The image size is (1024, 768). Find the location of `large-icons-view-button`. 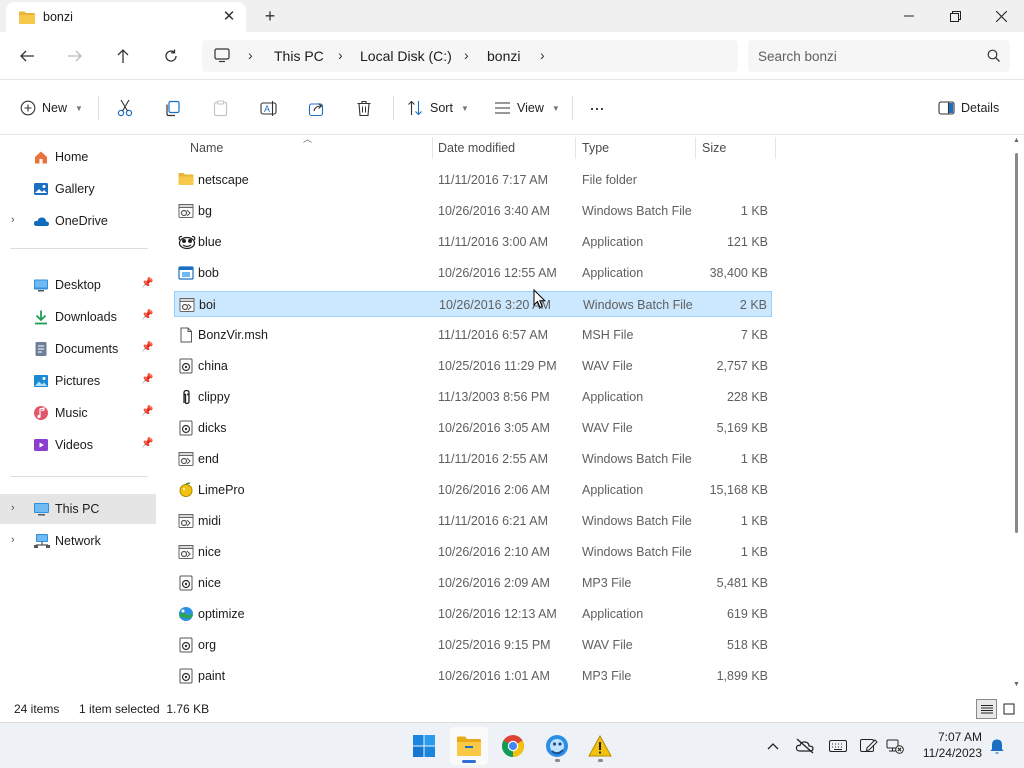

large-icons-view-button is located at coordinates (1009, 709).